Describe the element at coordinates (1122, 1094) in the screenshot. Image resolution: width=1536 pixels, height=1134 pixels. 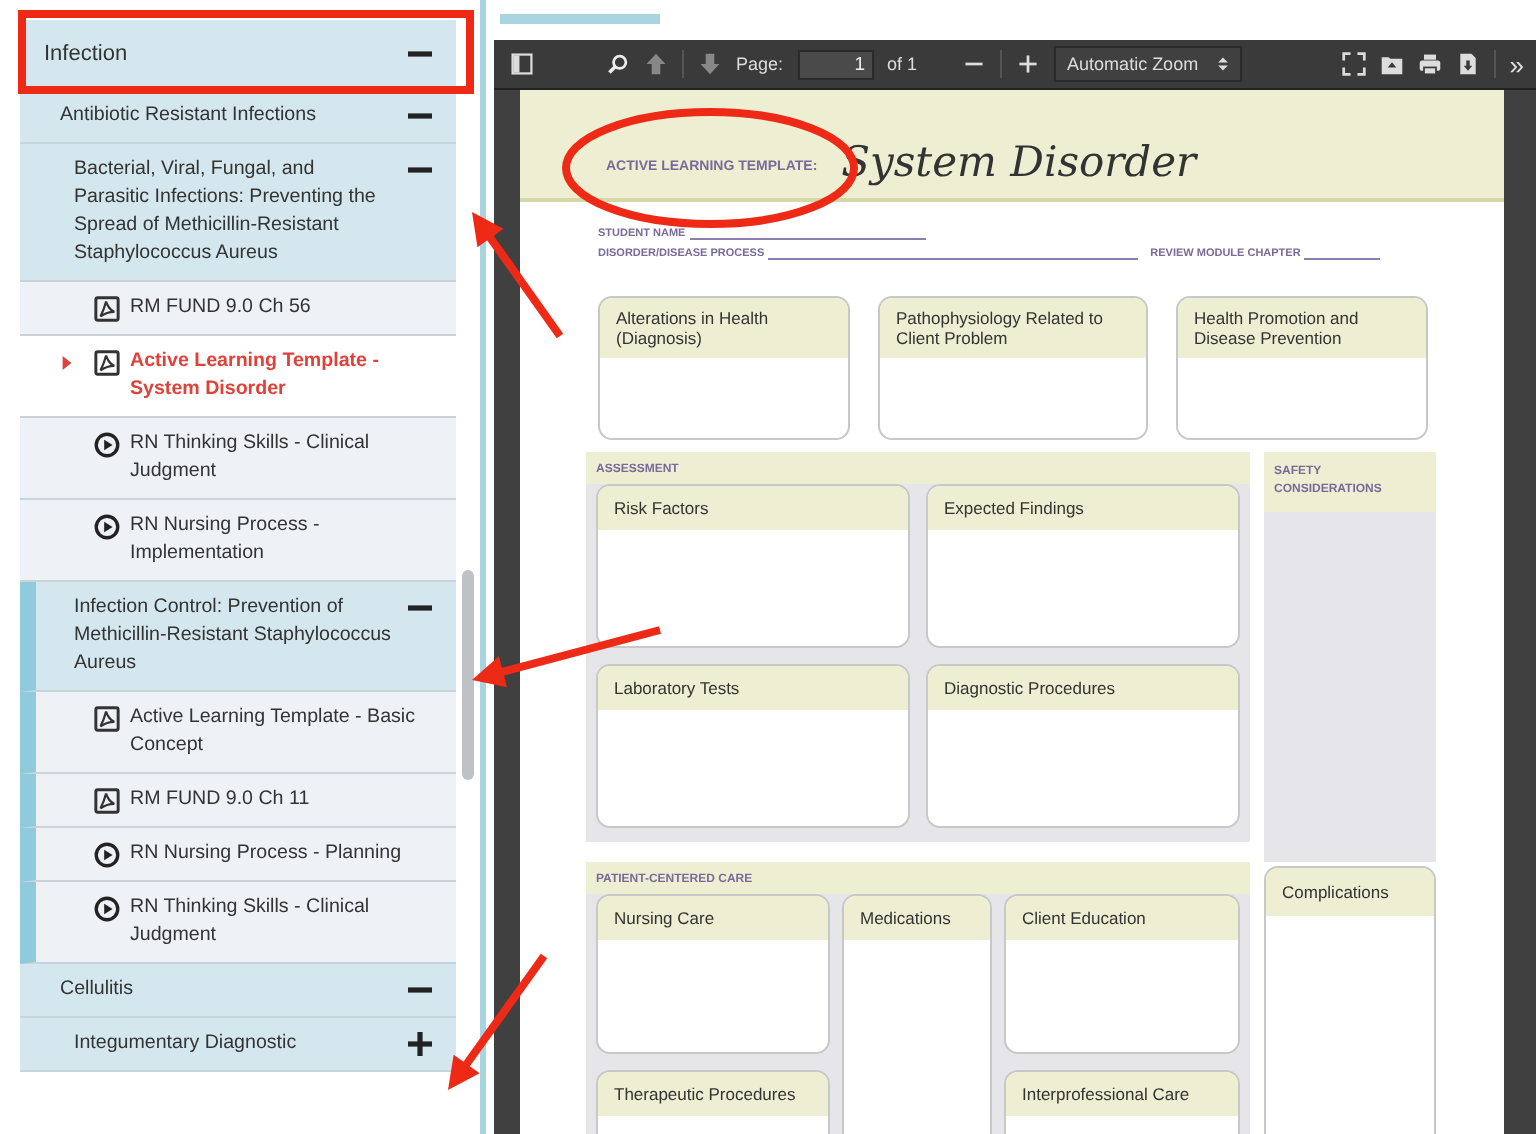
I see `box-heading: Interprofessional Care` at that location.